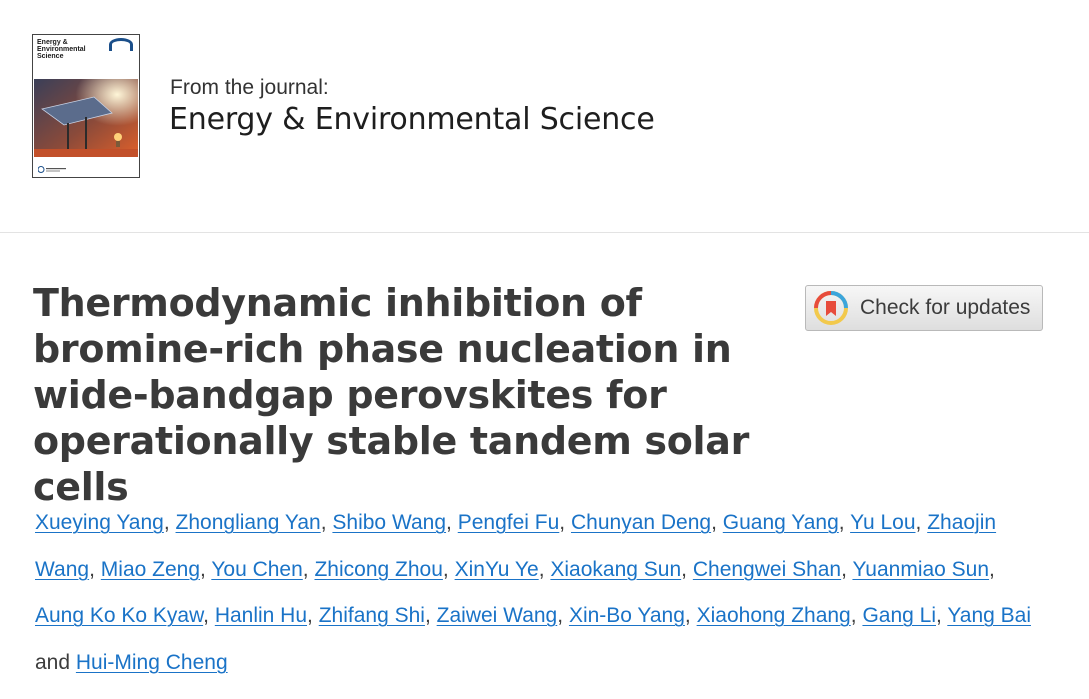 The width and height of the screenshot is (1089, 699). Describe the element at coordinates (53, 662) in the screenshot. I see `author-conjunction: and` at that location.